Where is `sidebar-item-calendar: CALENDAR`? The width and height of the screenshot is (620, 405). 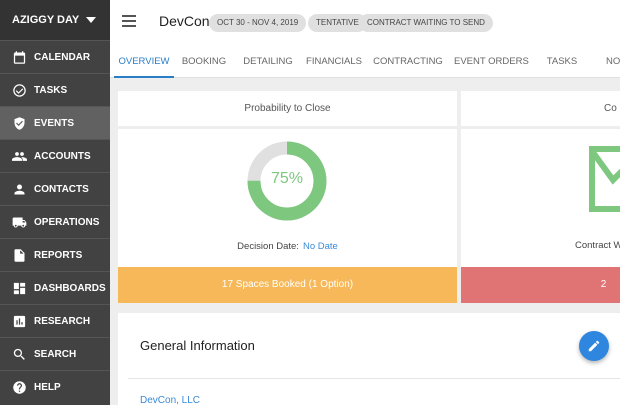
sidebar-item-calendar: CALENDAR is located at coordinates (55, 56).